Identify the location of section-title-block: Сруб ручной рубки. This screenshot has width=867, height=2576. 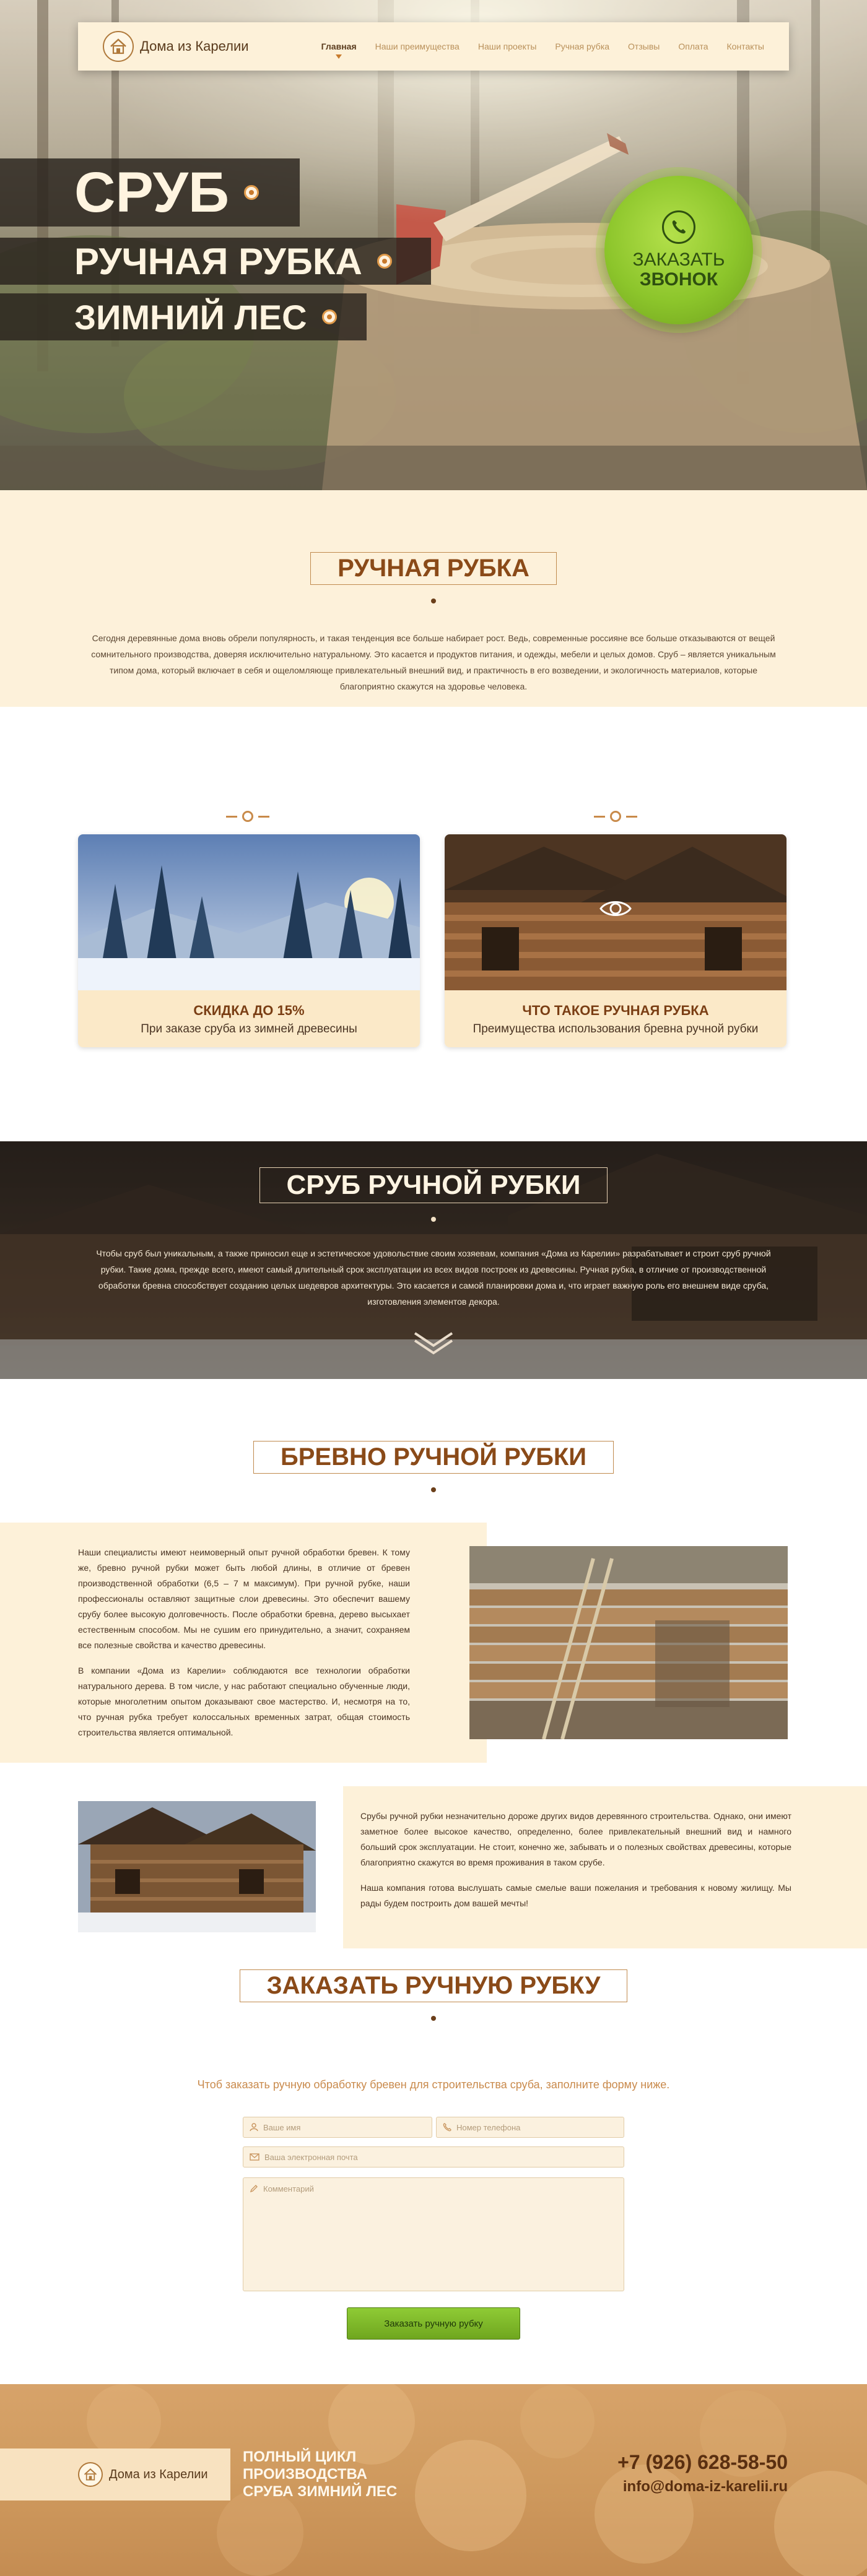
(434, 1191).